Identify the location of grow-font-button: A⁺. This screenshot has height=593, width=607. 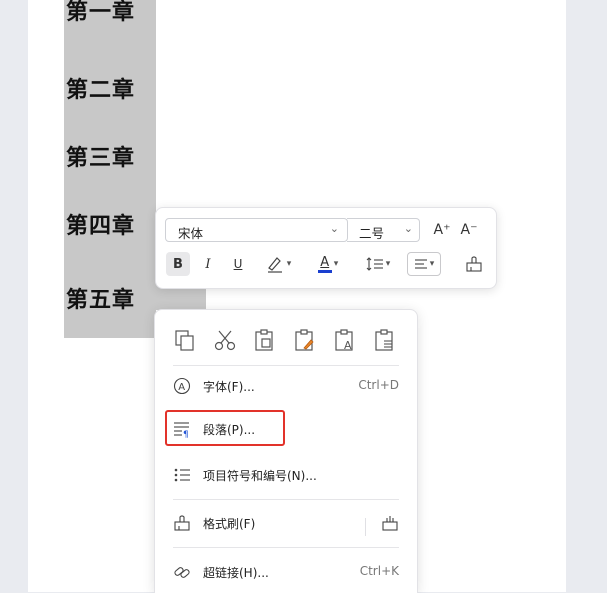
(442, 230).